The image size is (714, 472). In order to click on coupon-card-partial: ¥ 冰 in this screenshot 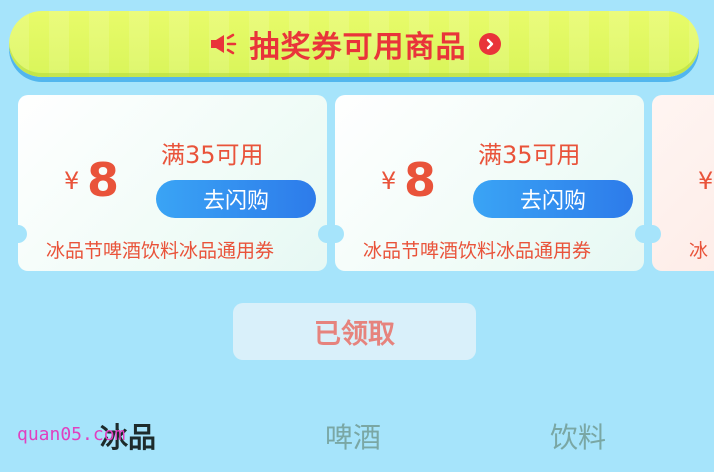, I will do `click(683, 183)`.